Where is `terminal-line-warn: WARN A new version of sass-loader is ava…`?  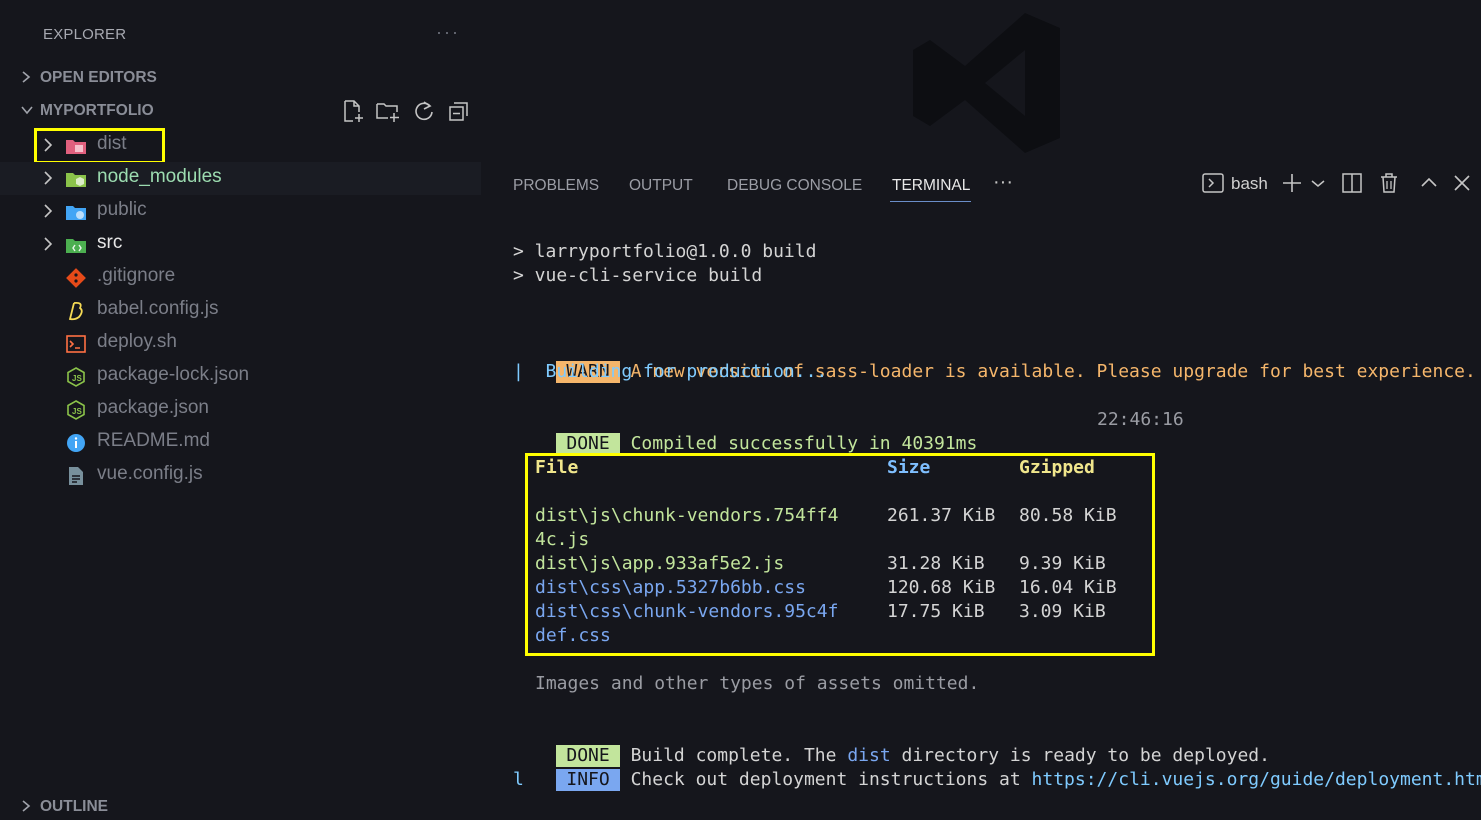 terminal-line-warn: WARN A new version of sass-loader is ava… is located at coordinates (994, 359).